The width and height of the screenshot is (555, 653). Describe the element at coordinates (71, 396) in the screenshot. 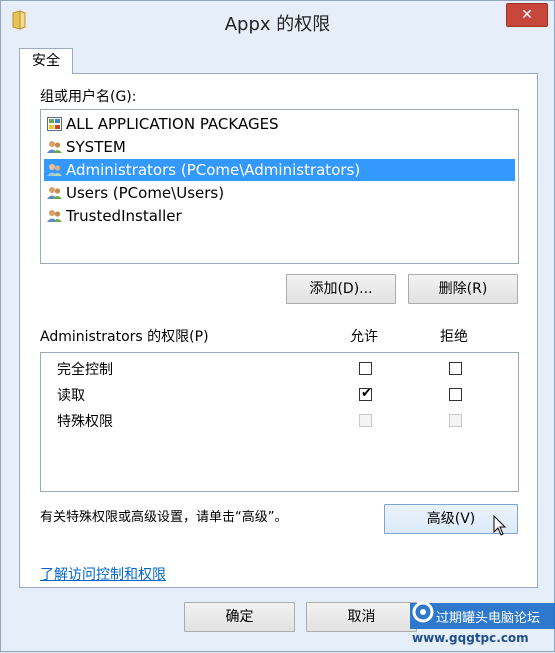

I see `permission-label: 读取` at that location.